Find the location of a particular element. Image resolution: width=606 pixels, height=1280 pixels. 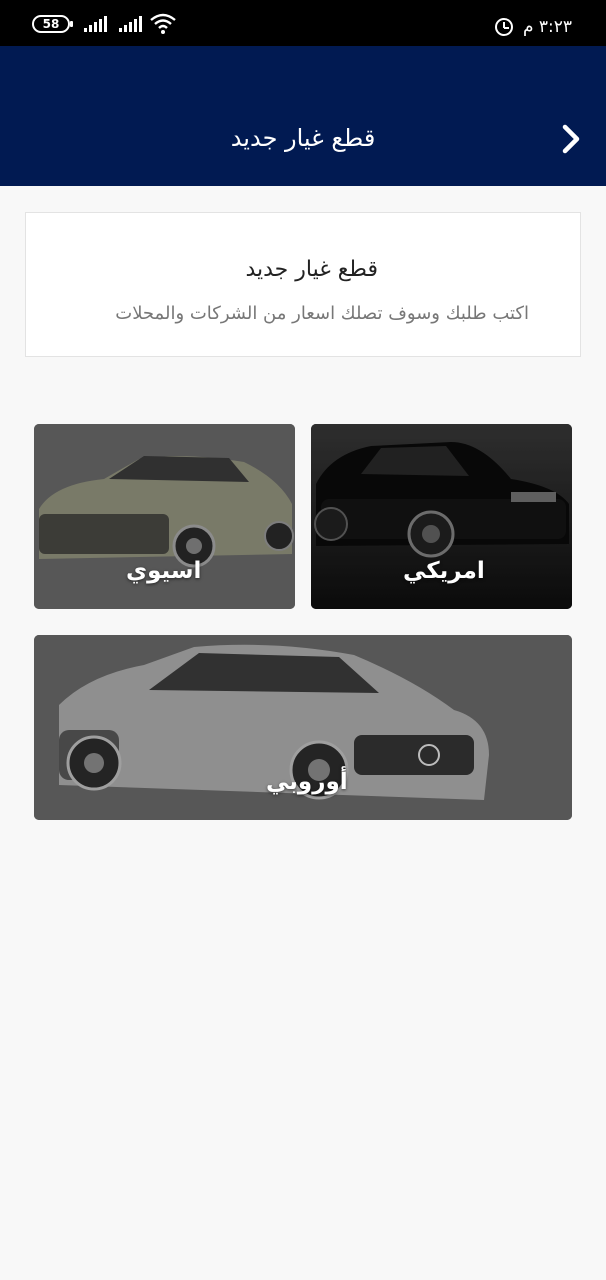

status-right: ٣:٢٣ م is located at coordinates (533, 27).